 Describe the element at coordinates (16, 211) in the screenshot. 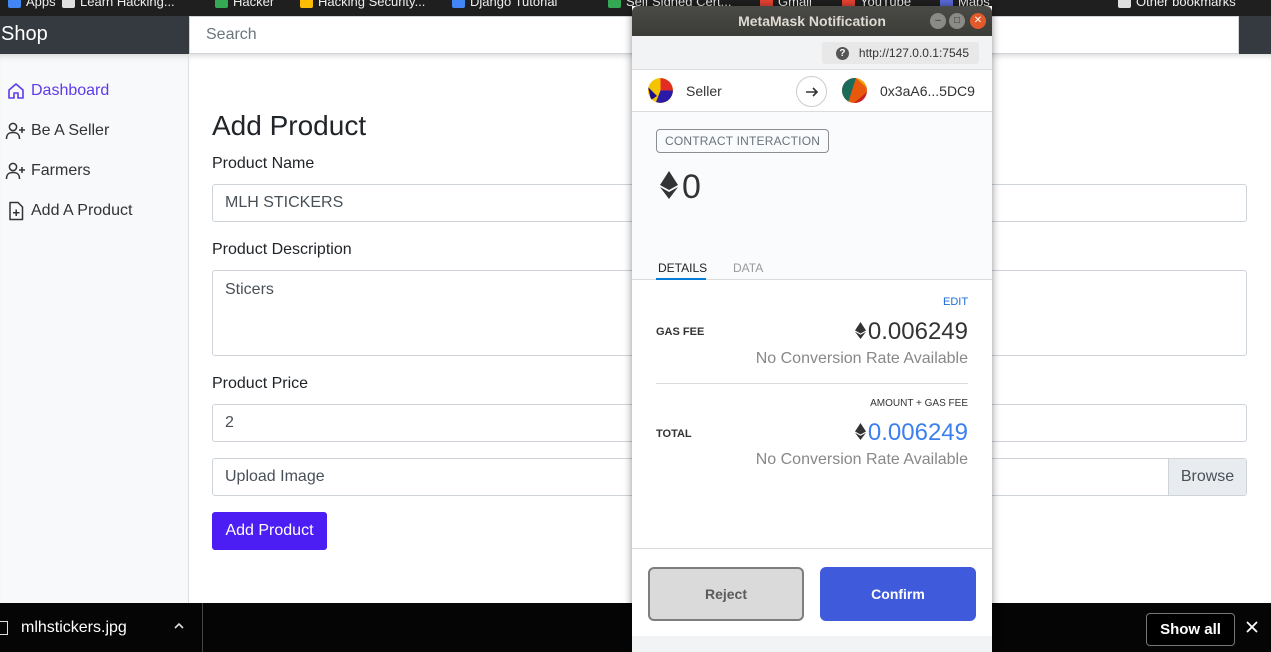

I see `file-add-icon` at that location.